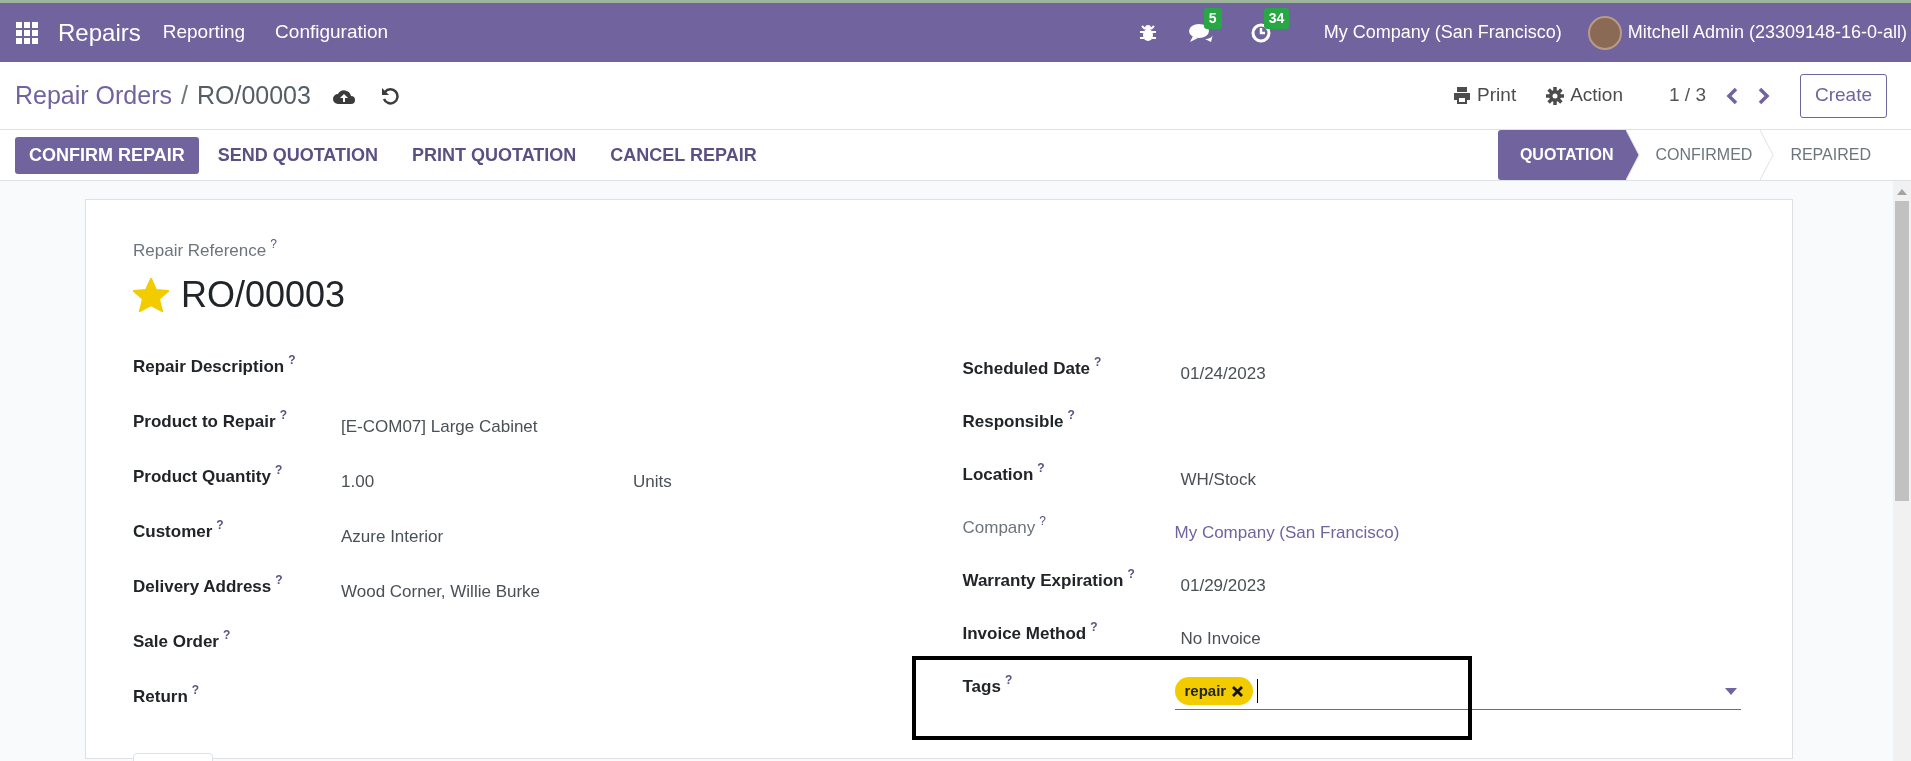 This screenshot has height=761, width=1911. I want to click on tag-label: repair, so click(1205, 690).